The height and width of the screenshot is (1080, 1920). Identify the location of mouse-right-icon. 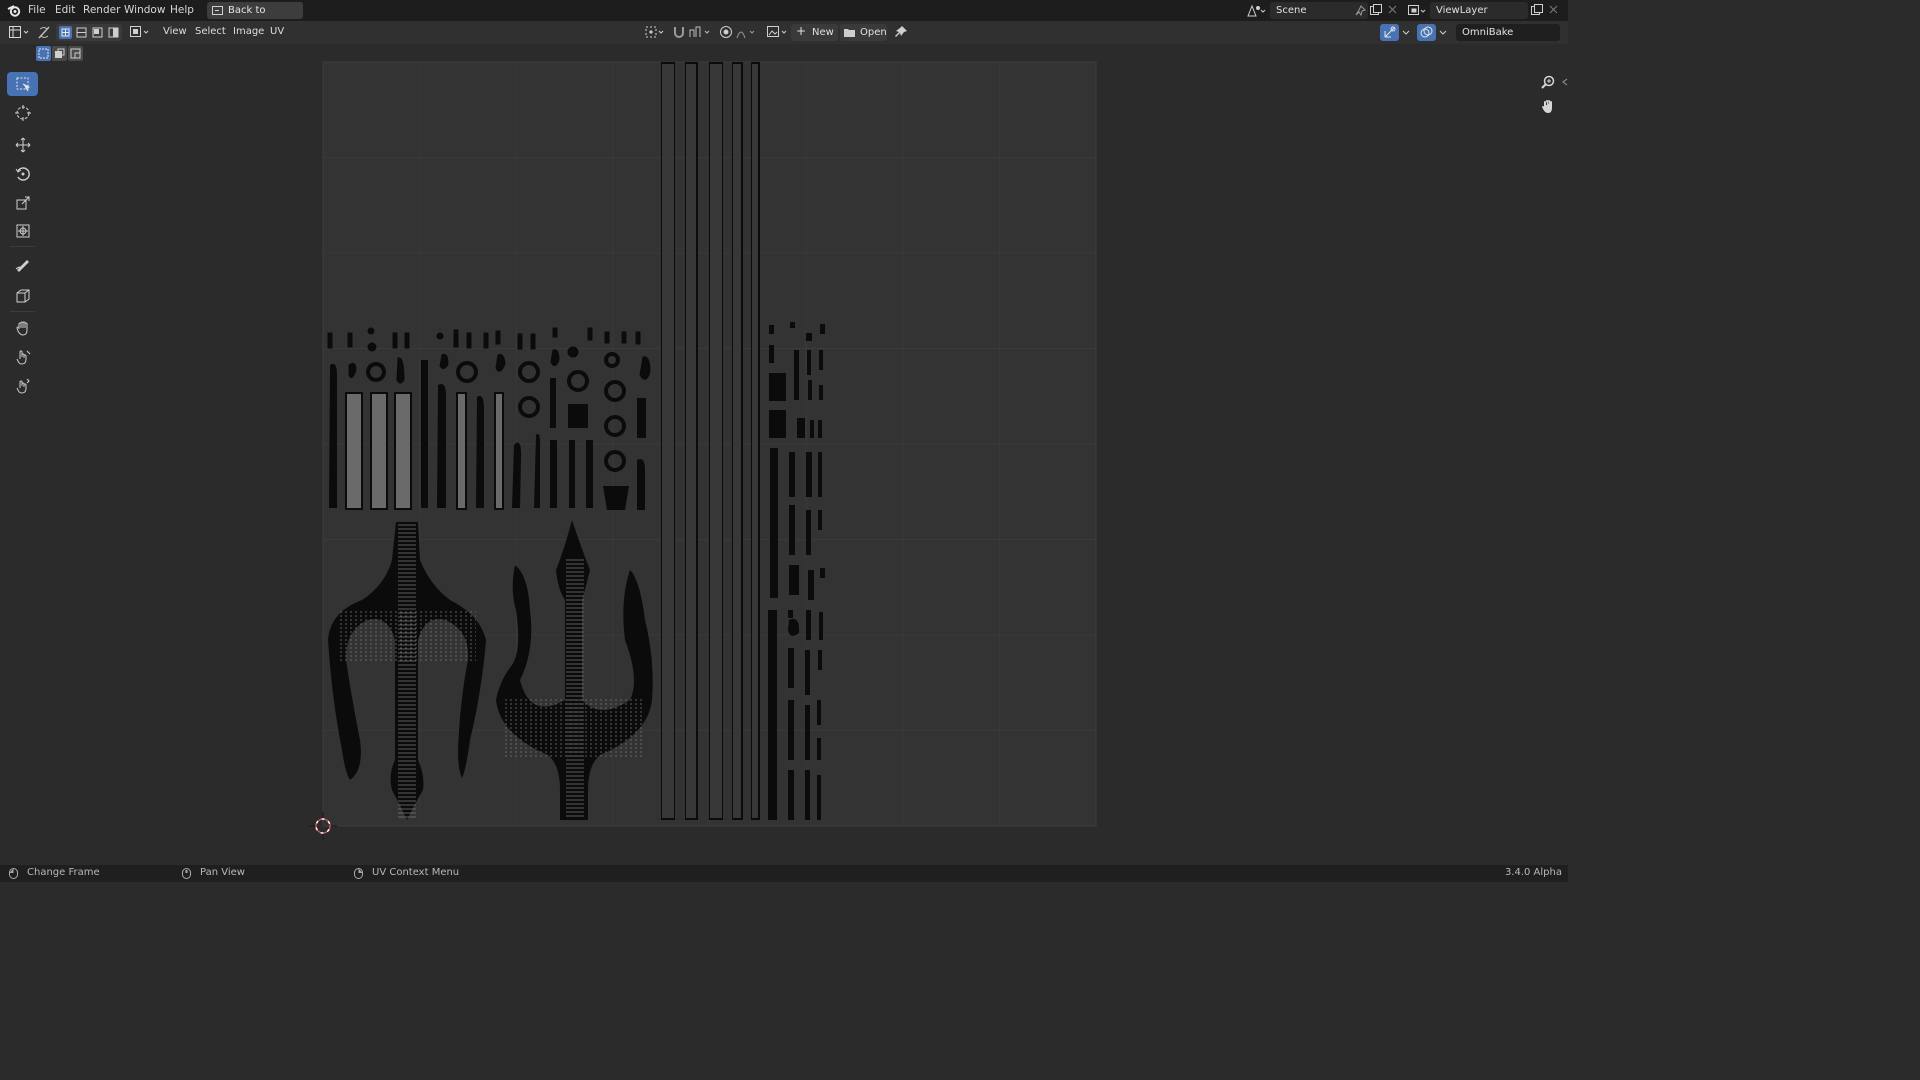
(358, 873).